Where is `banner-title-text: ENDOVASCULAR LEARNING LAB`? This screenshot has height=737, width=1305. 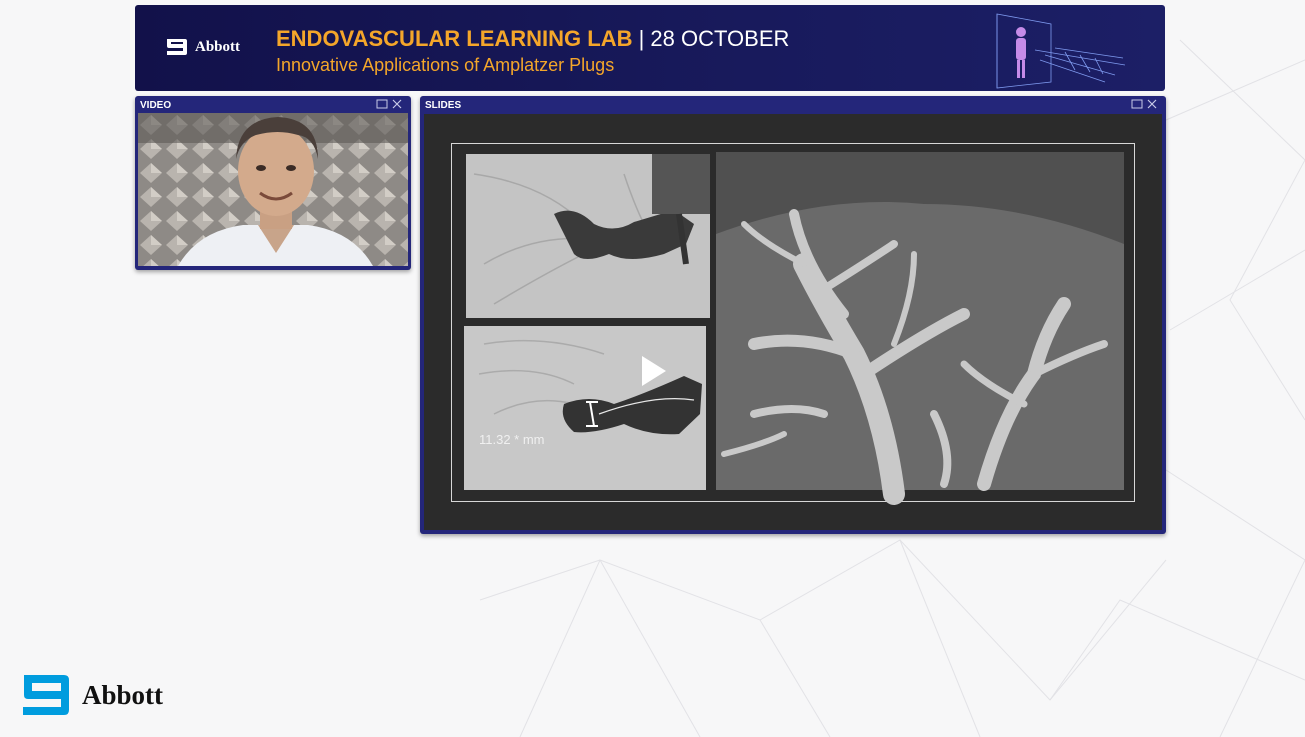
banner-title-text: ENDOVASCULAR LEARNING LAB is located at coordinates (454, 38).